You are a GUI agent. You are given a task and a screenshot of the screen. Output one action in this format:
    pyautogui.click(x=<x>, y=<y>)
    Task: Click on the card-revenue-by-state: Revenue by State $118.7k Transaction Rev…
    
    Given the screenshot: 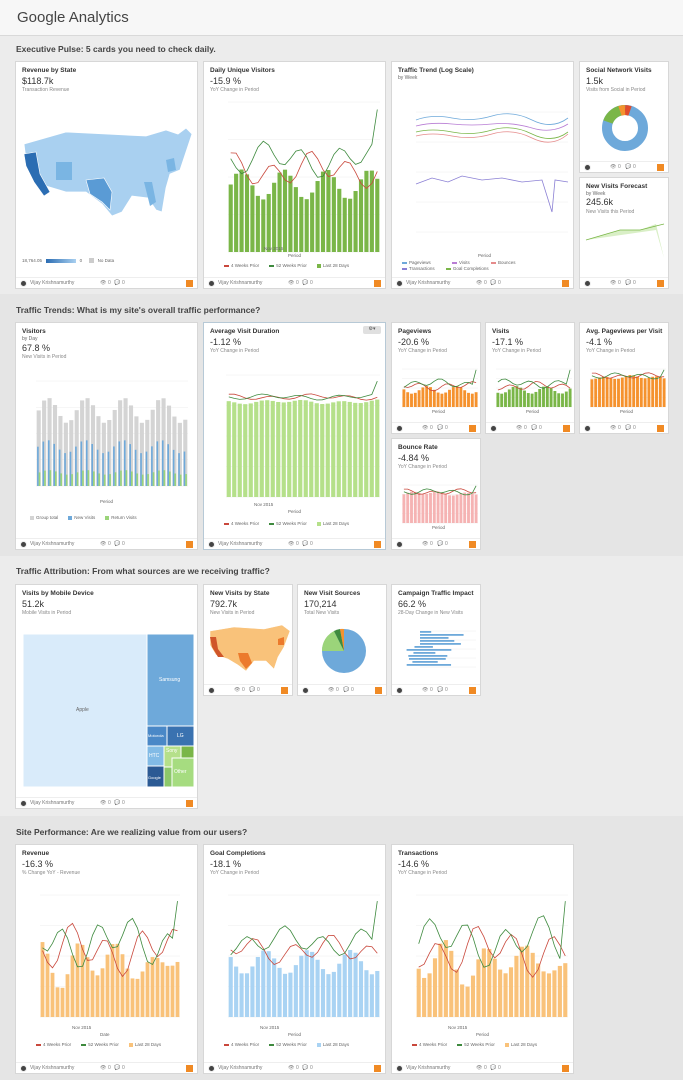 What is the action you would take?
    pyautogui.click(x=106, y=175)
    